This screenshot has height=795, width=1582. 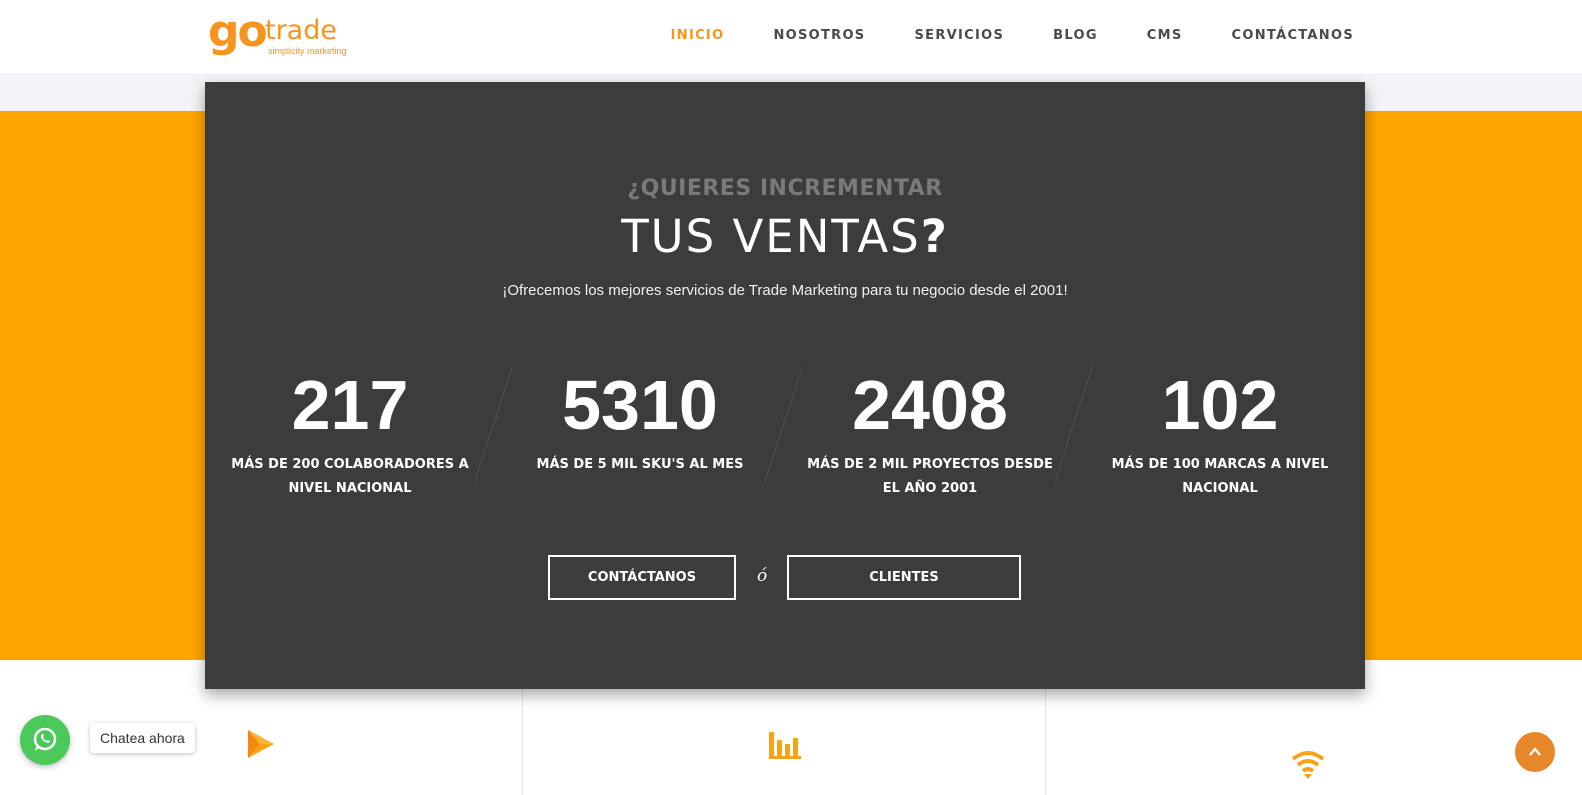 What do you see at coordinates (640, 405) in the screenshot?
I see `stat-number: 5310` at bounding box center [640, 405].